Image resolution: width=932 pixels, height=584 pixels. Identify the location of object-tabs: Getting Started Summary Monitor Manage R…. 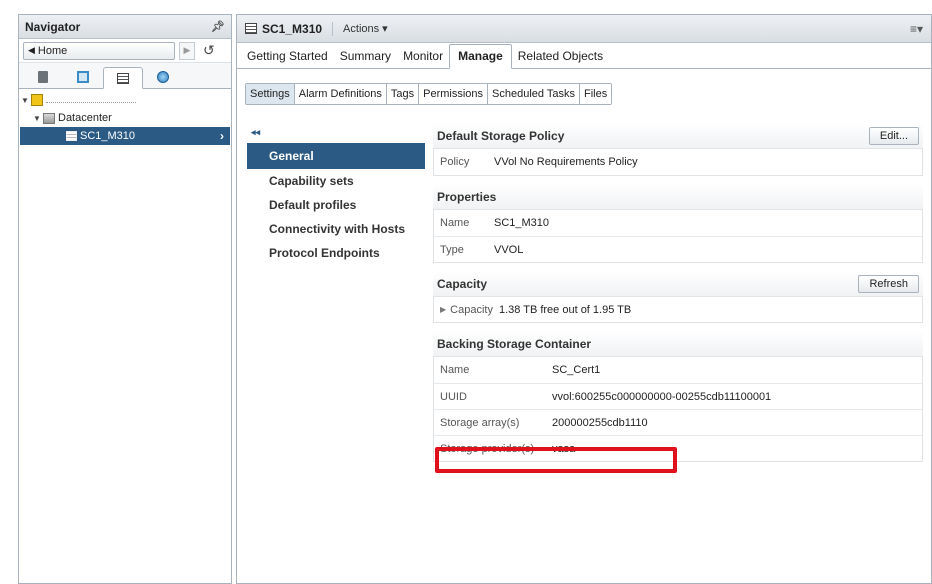
(584, 56).